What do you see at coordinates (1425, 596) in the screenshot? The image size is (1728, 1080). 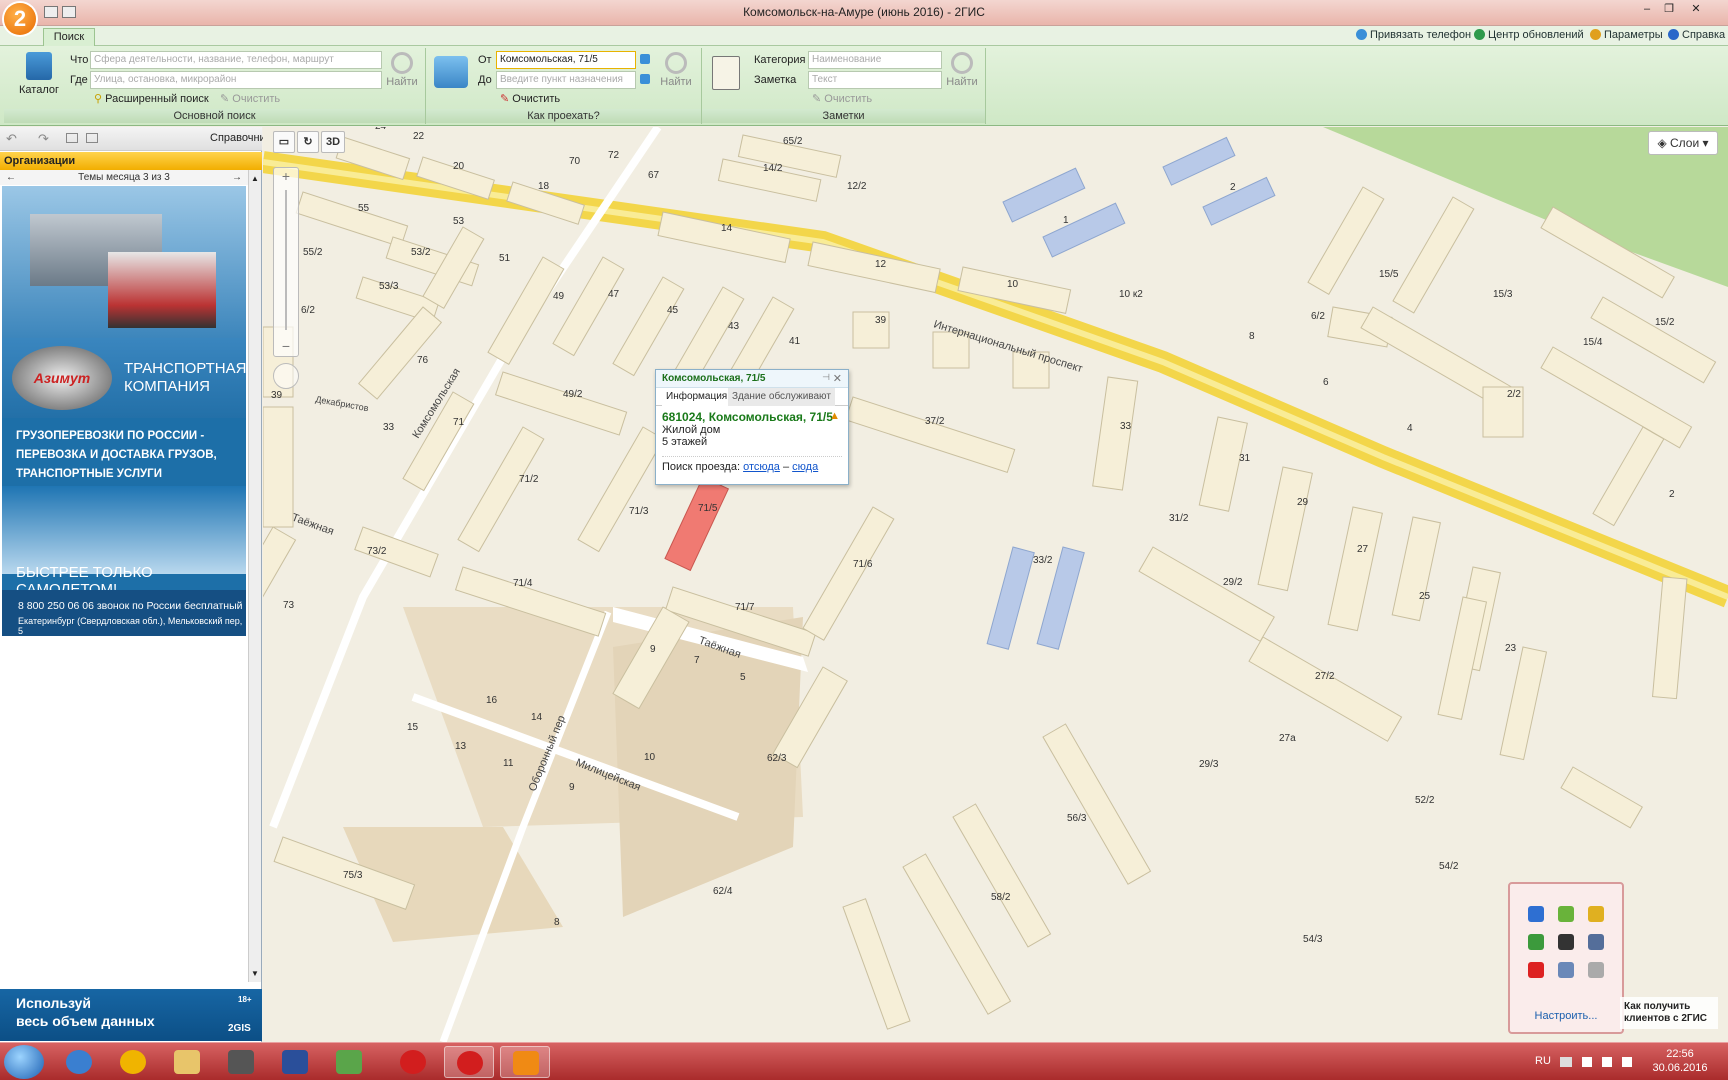 I see `svg-text: 25` at bounding box center [1425, 596].